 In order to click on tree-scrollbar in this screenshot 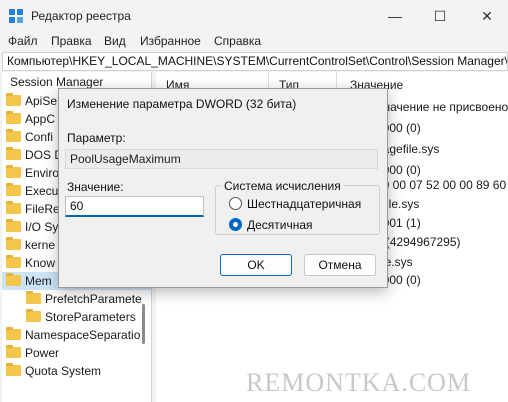, I will do `click(143, 324)`.